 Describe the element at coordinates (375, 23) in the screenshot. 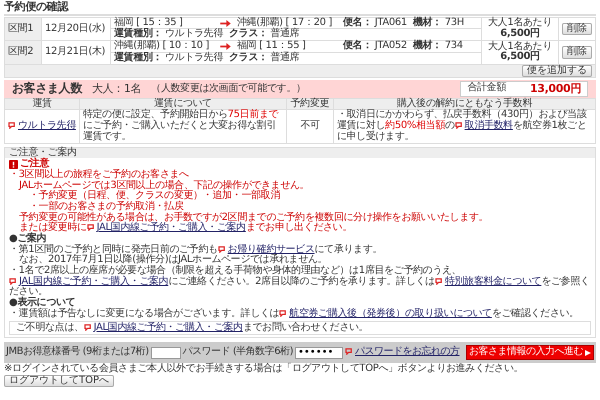

I see `flight-number: 便名： JTA061` at that location.